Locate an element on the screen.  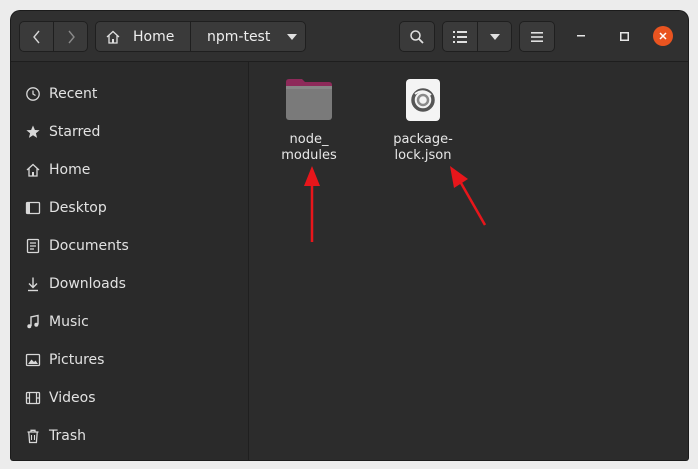
sidebar-item-label: Home is located at coordinates (70, 170).